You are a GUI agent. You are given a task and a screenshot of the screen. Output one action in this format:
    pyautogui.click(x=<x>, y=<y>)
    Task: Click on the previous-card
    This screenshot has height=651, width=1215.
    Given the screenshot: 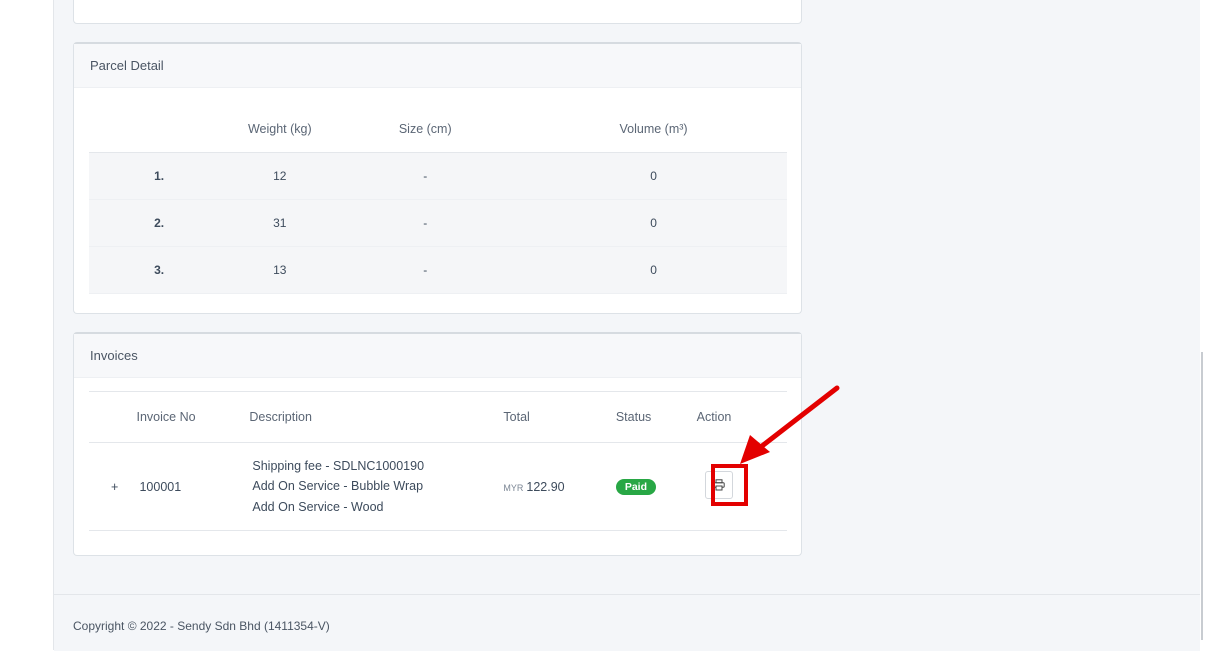 What is the action you would take?
    pyautogui.click(x=437, y=12)
    